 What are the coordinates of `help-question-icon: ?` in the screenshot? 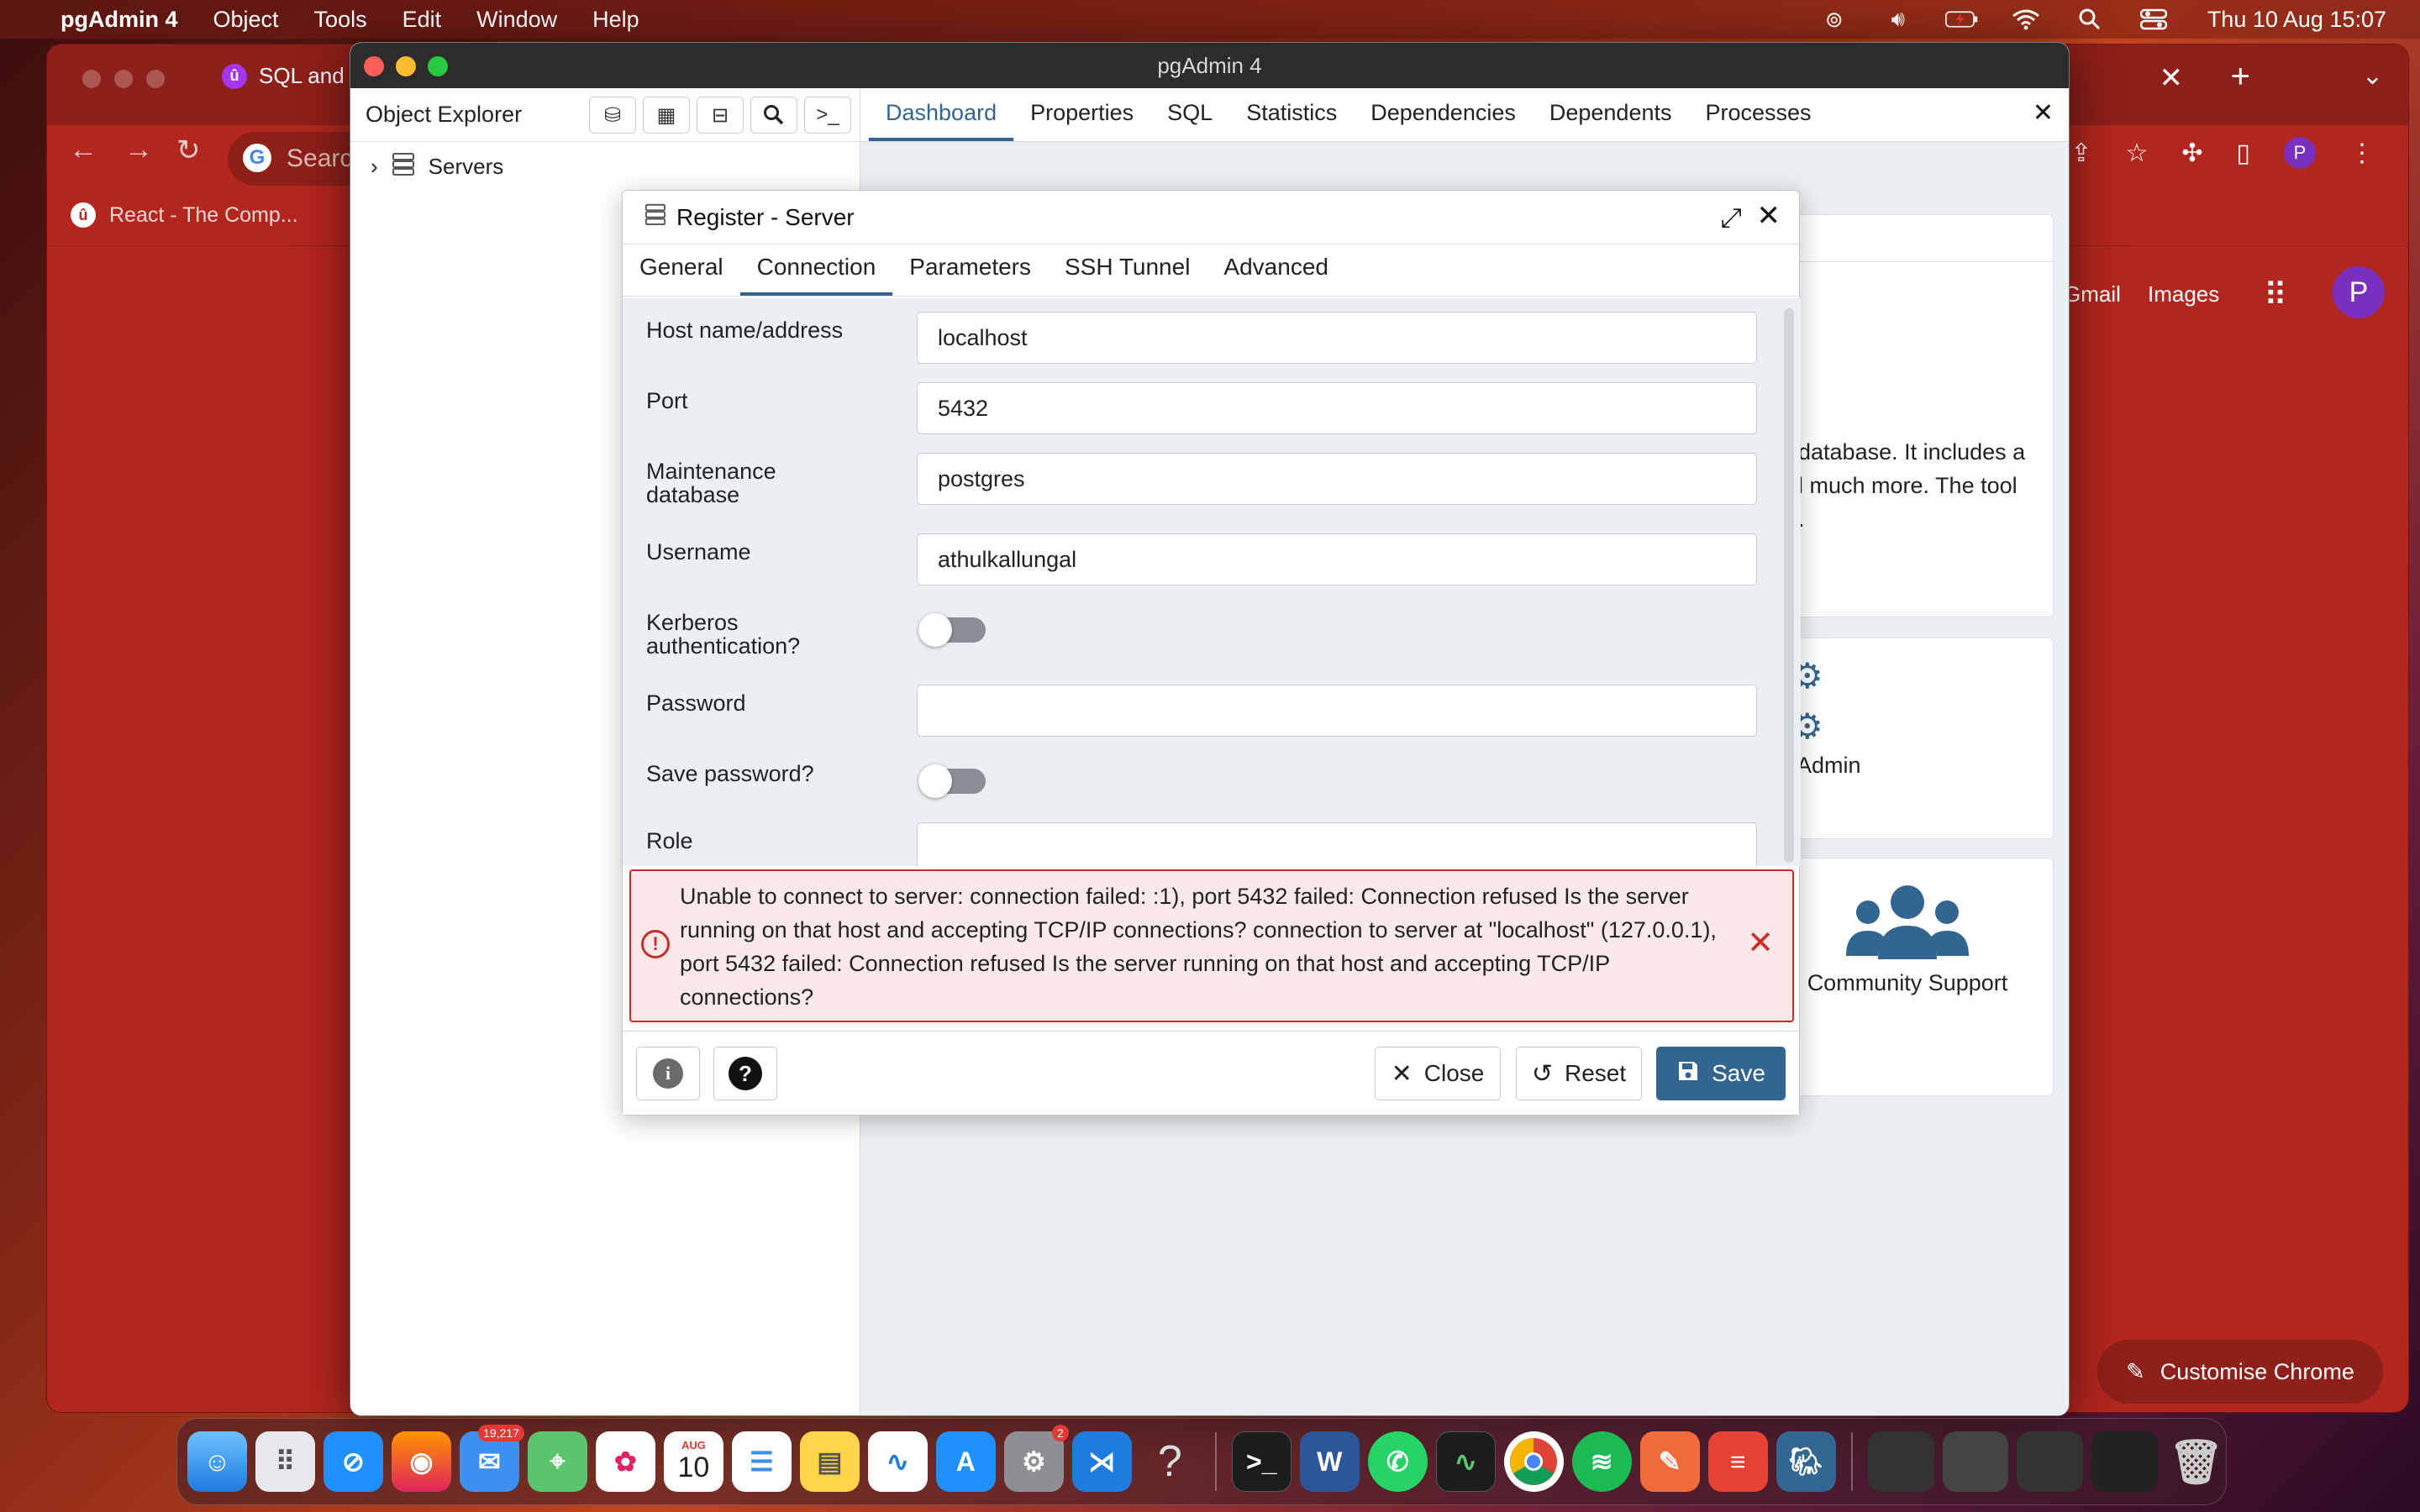 It's located at (1170, 1461).